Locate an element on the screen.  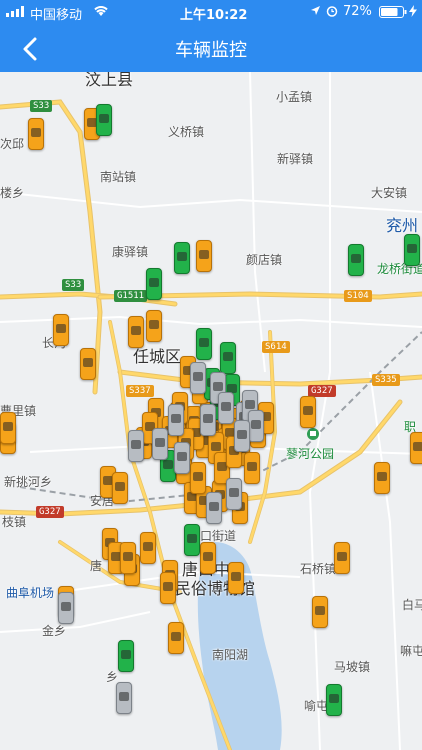
road-shield: S614 is located at coordinates (276, 347).